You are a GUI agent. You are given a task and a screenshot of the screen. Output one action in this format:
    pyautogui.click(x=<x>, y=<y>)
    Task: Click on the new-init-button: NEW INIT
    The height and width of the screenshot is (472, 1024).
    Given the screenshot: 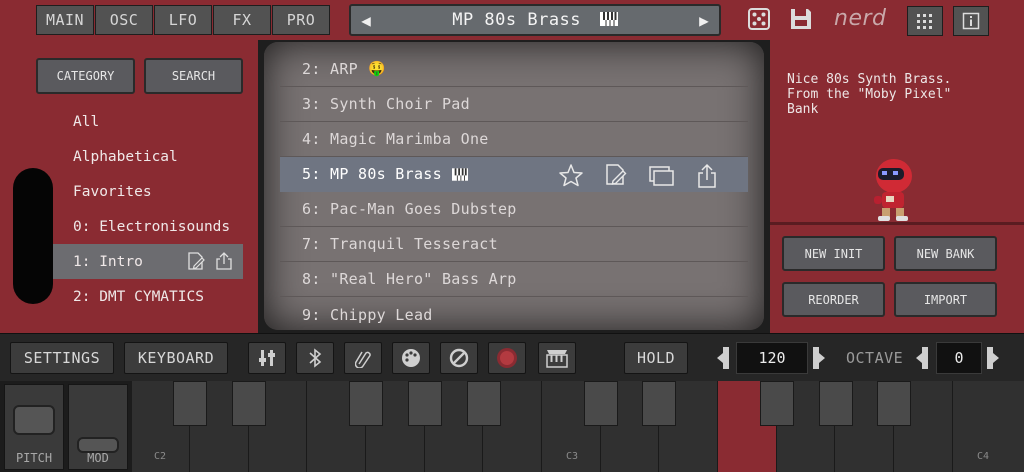 What is the action you would take?
    pyautogui.click(x=833, y=253)
    